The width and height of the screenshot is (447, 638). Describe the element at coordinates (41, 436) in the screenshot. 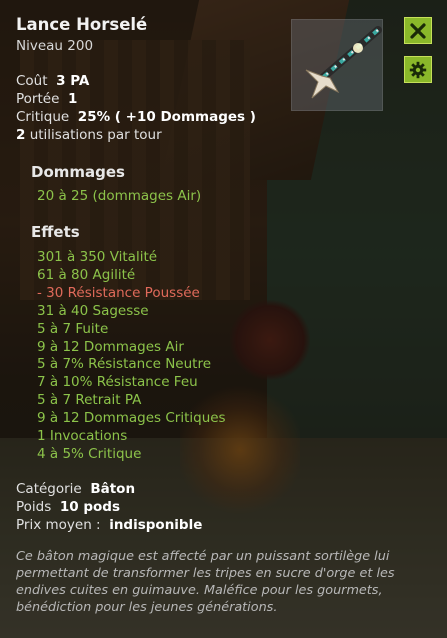

I see `effect-value: 1` at that location.